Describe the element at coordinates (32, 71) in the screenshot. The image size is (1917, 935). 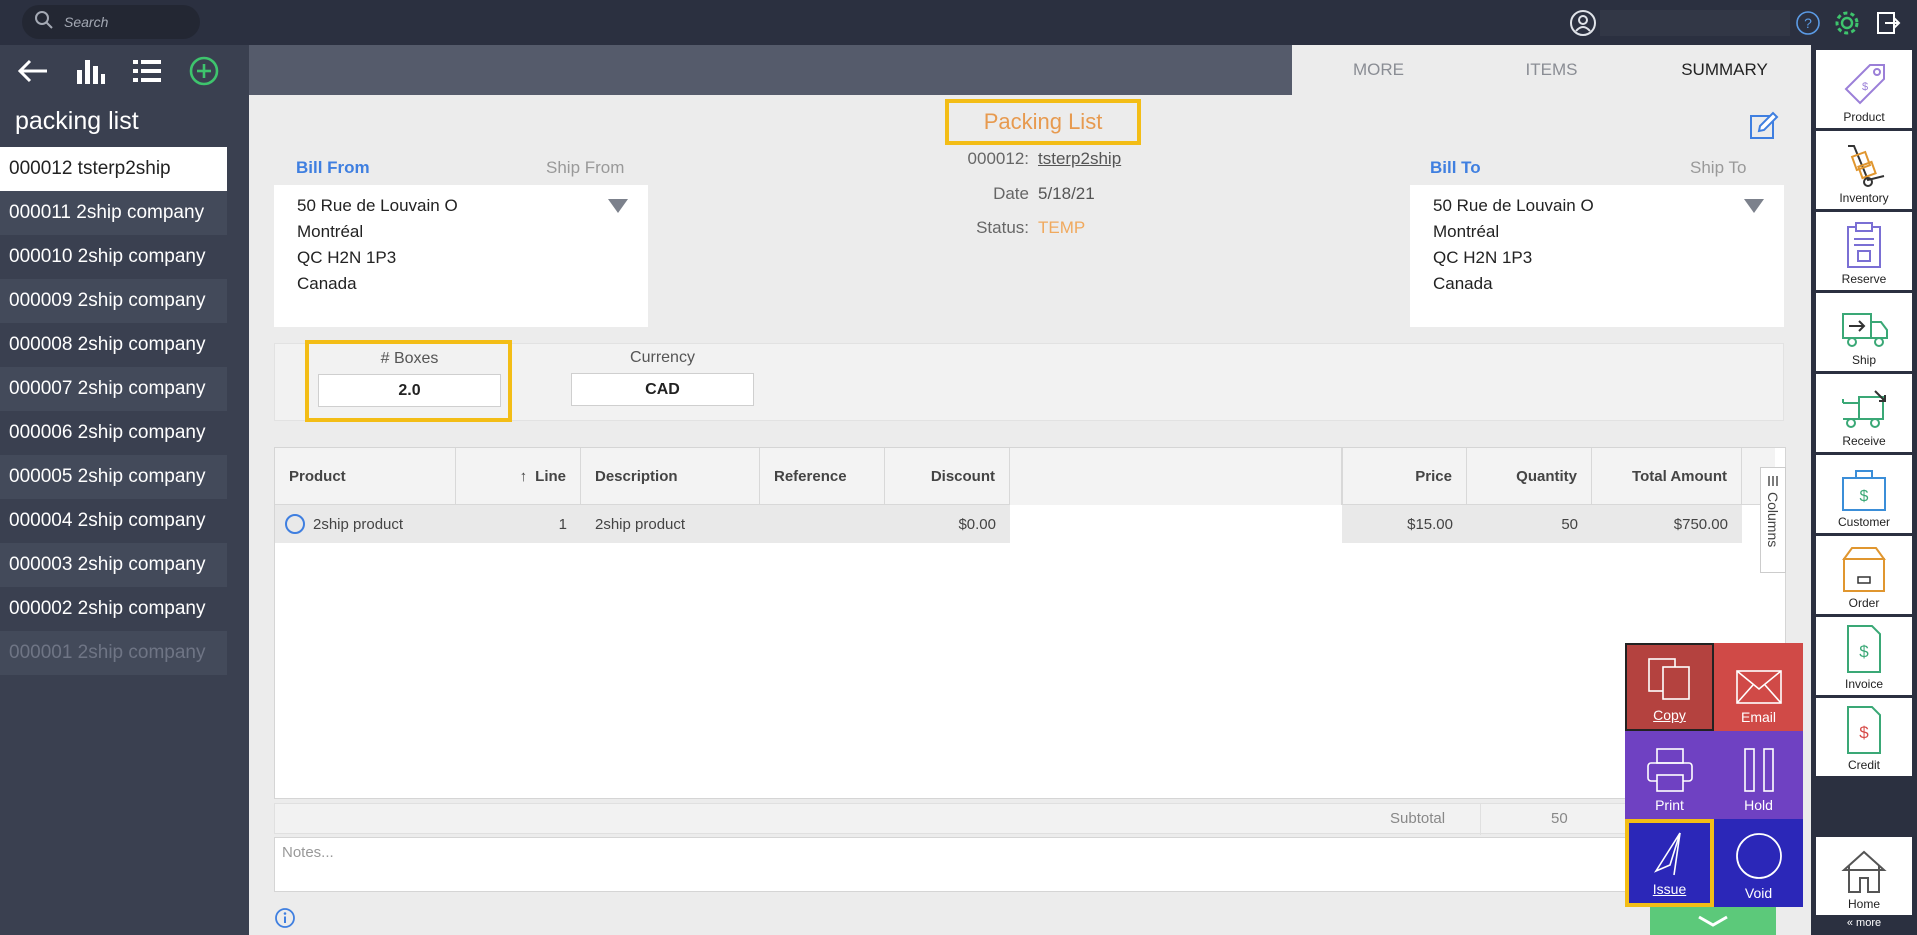
I see `back-arrow-icon` at that location.